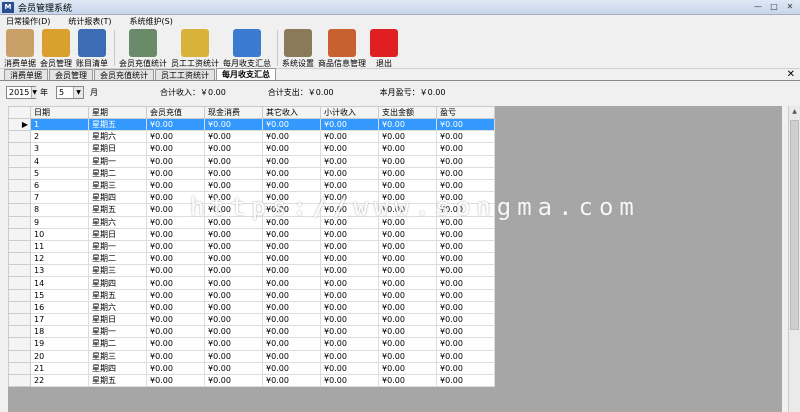  Describe the element at coordinates (19, 124) in the screenshot. I see `row-header: ▶` at that location.